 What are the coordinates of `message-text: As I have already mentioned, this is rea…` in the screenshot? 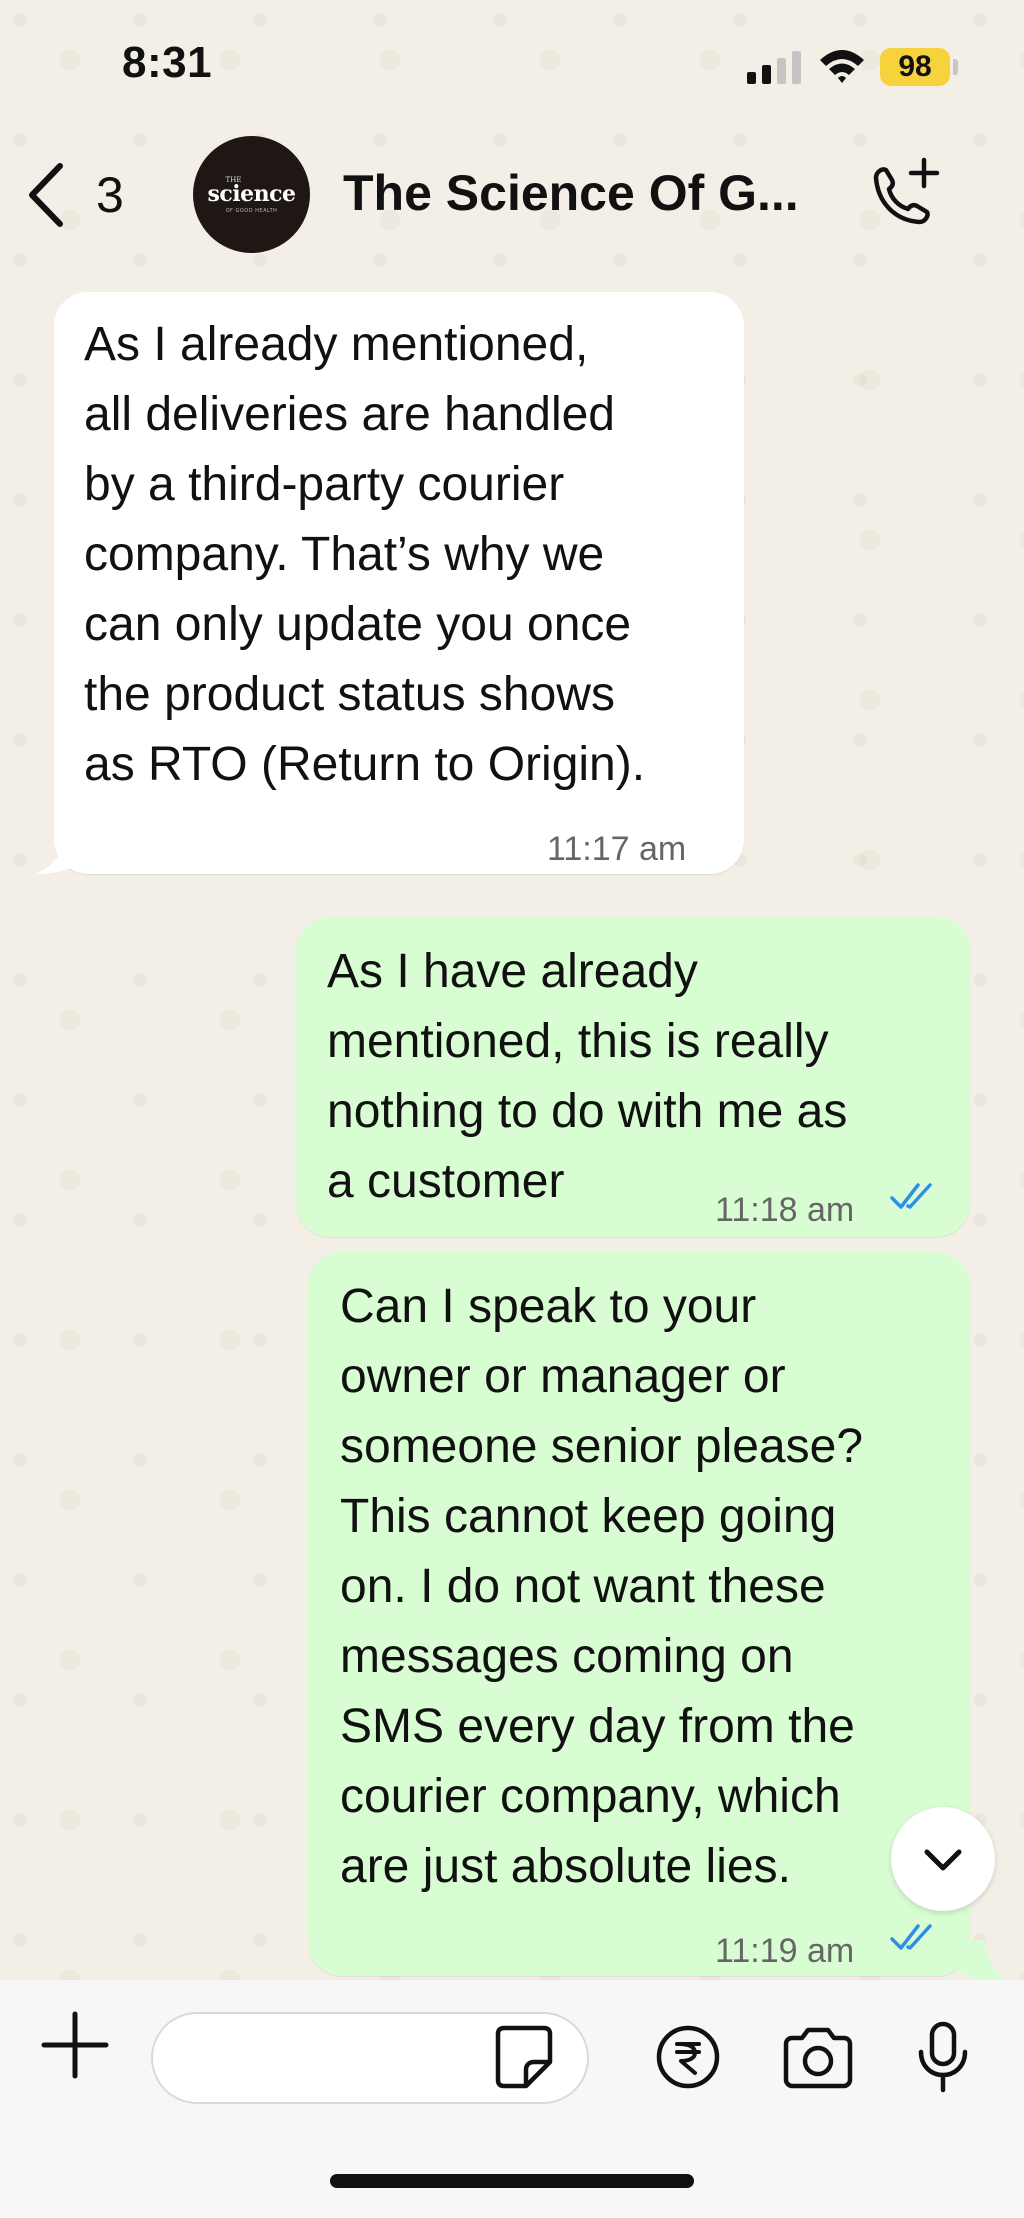 It's located at (587, 1076).